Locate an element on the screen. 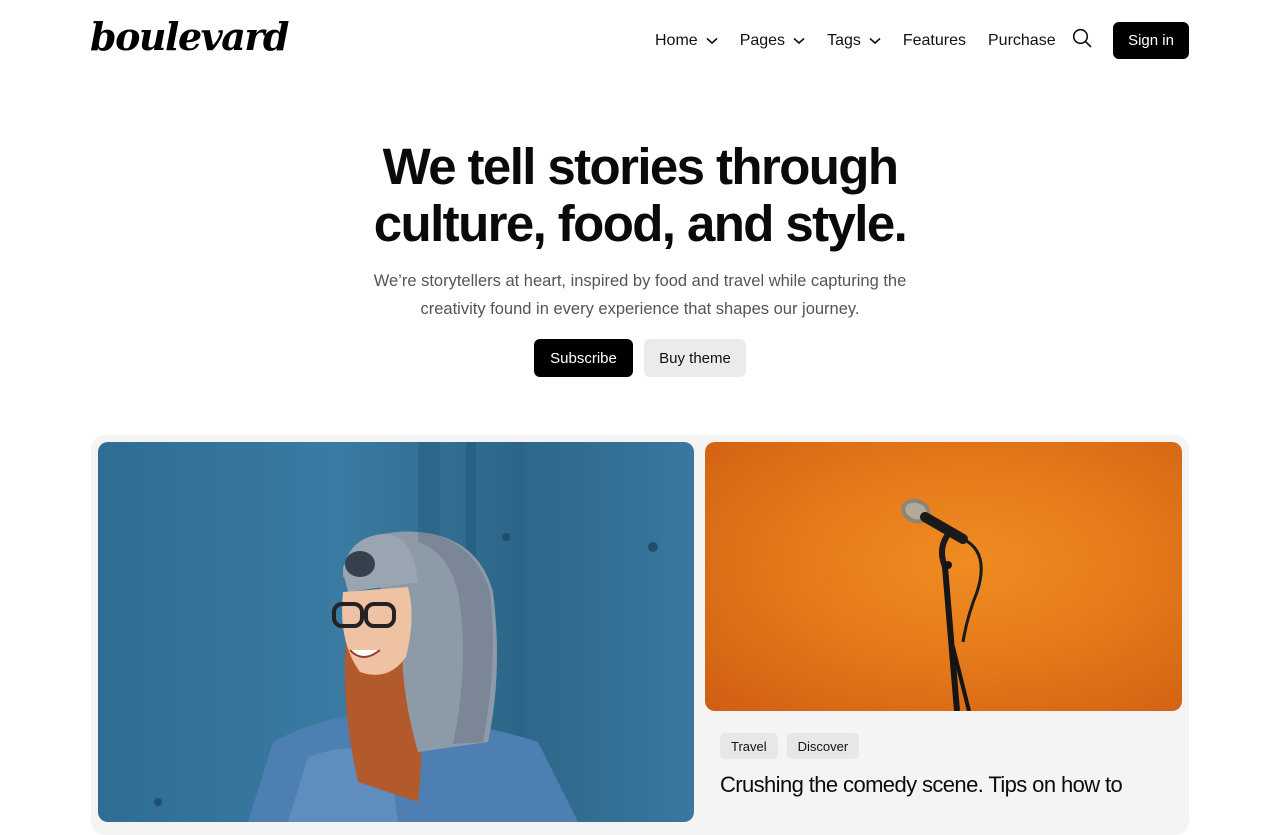 This screenshot has width=1280, height=835. nav-item-home: Home is located at coordinates (686, 41).